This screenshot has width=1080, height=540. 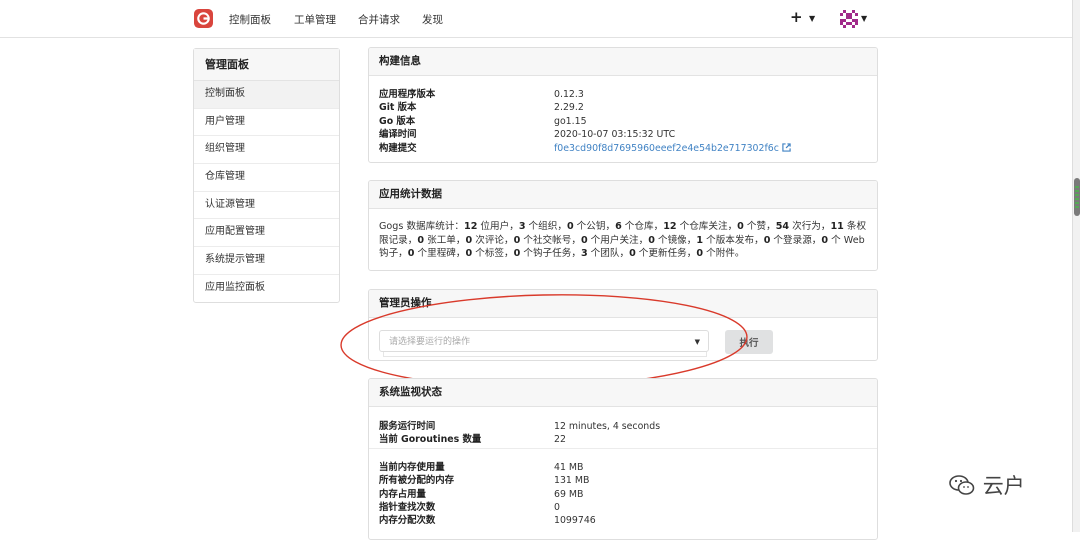 What do you see at coordinates (544, 341) in the screenshot?
I see `operation-select: 请选择要运行的操作 ▼` at bounding box center [544, 341].